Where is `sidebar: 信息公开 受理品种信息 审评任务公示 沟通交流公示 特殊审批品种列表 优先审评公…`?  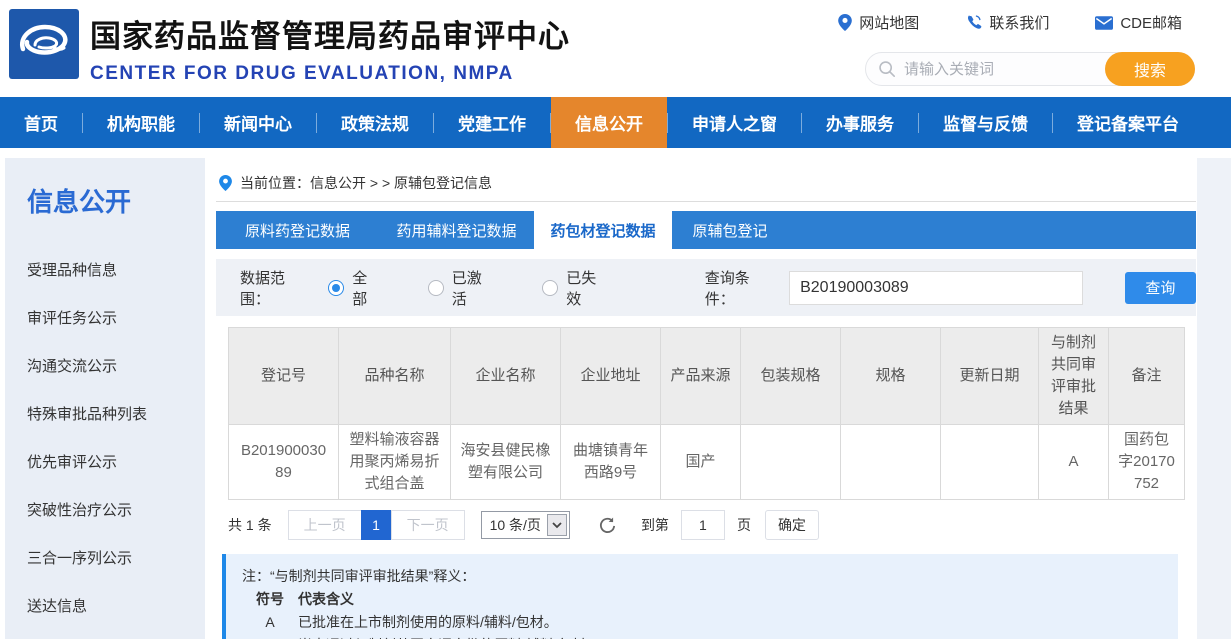
sidebar: 信息公开 受理品种信息 审评任务公示 沟通交流公示 特殊审批品种列表 优先审评公… is located at coordinates (105, 398).